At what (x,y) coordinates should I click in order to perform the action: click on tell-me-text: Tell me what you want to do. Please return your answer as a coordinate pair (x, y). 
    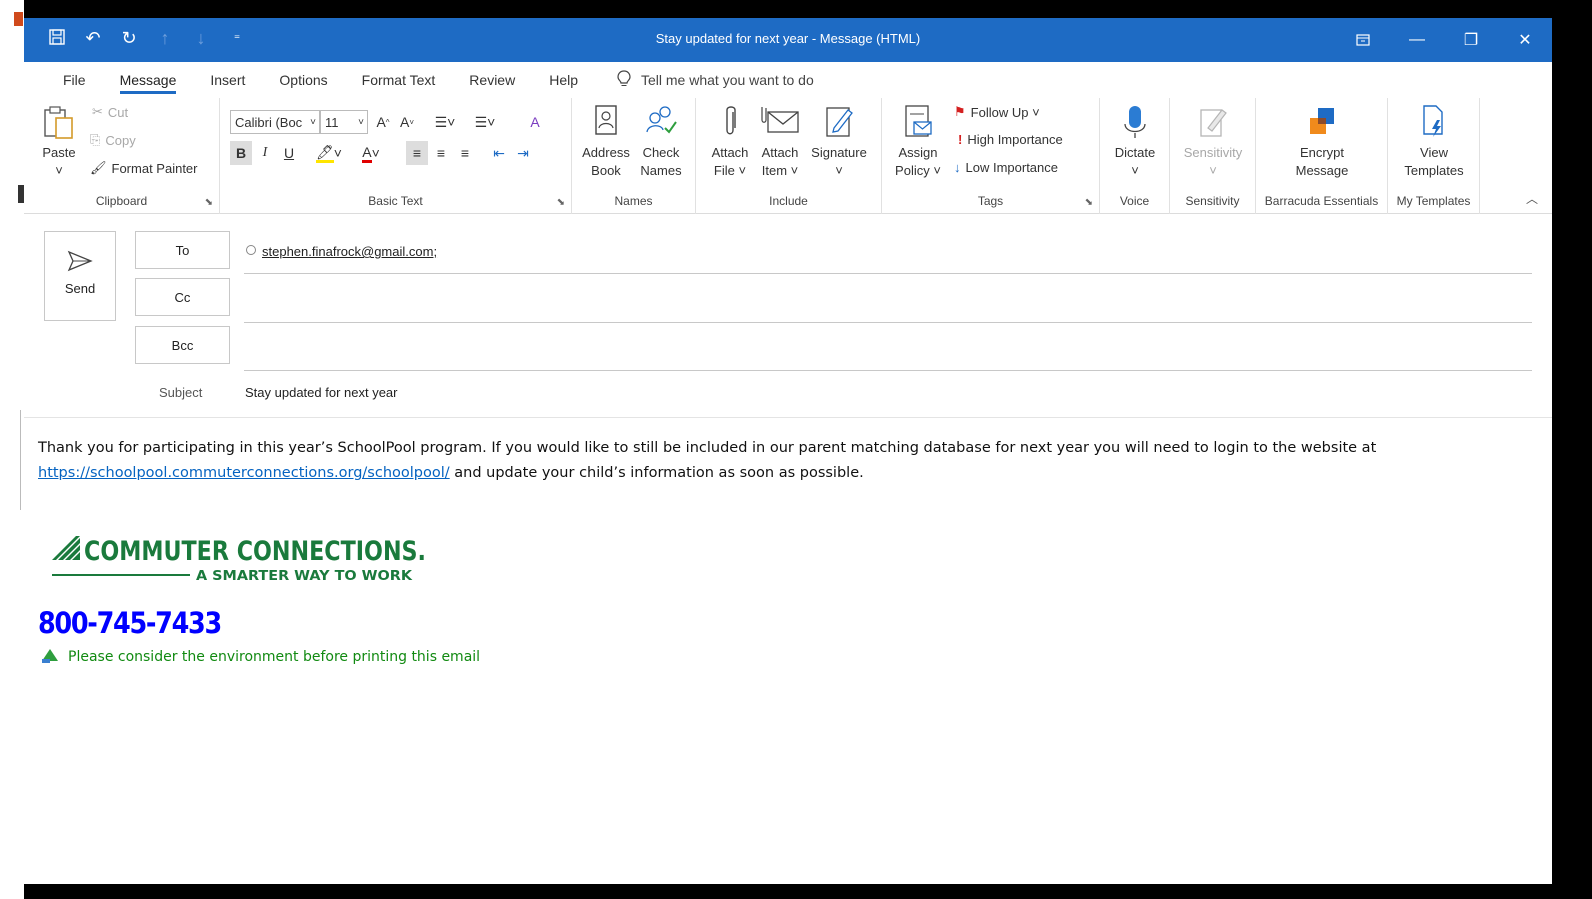
    Looking at the image, I should click on (727, 80).